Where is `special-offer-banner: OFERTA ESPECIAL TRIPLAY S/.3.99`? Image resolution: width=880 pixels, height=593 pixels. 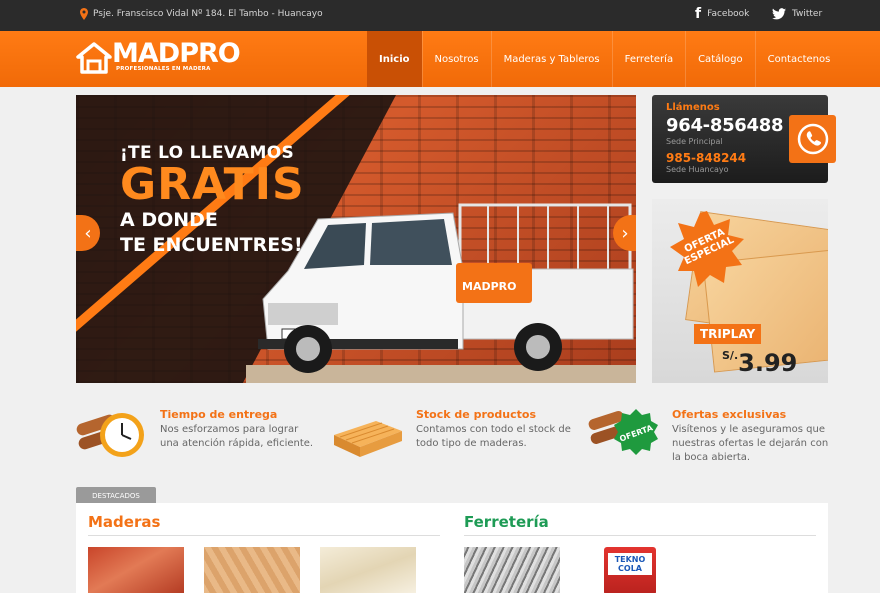 special-offer-banner: OFERTA ESPECIAL TRIPLAY S/.3.99 is located at coordinates (740, 291).